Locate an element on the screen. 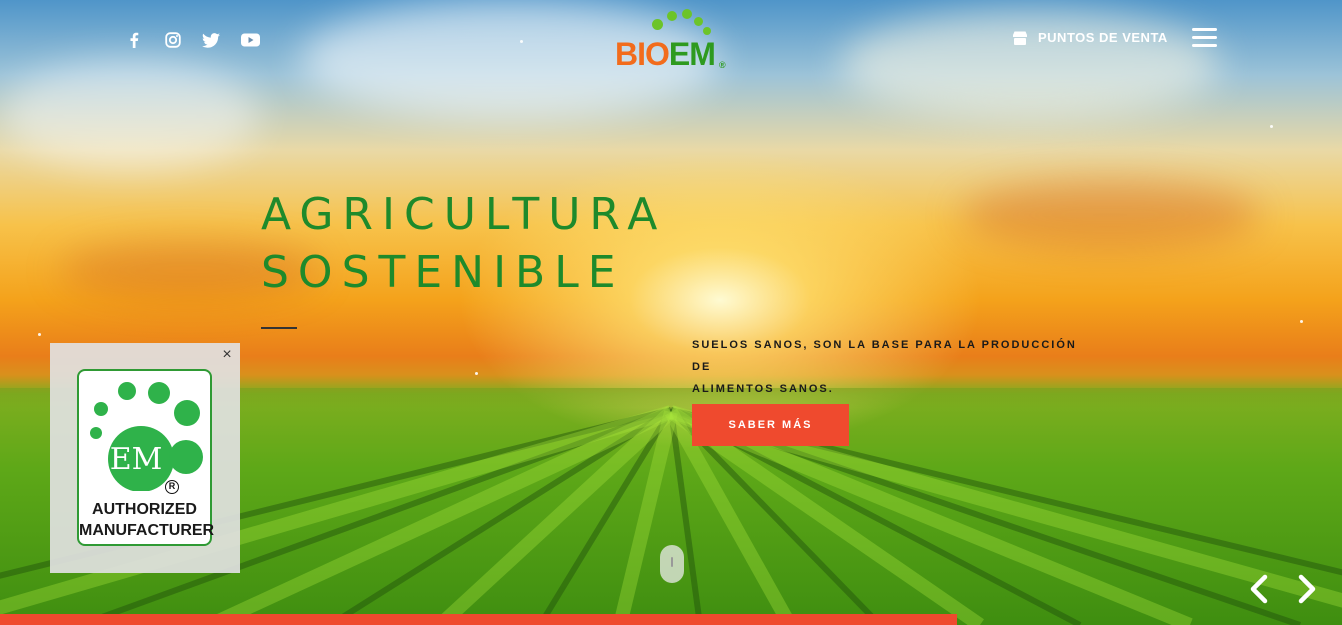 The width and height of the screenshot is (1342, 625). badge-line-authorized: AUTHORIZED is located at coordinates (144, 509).